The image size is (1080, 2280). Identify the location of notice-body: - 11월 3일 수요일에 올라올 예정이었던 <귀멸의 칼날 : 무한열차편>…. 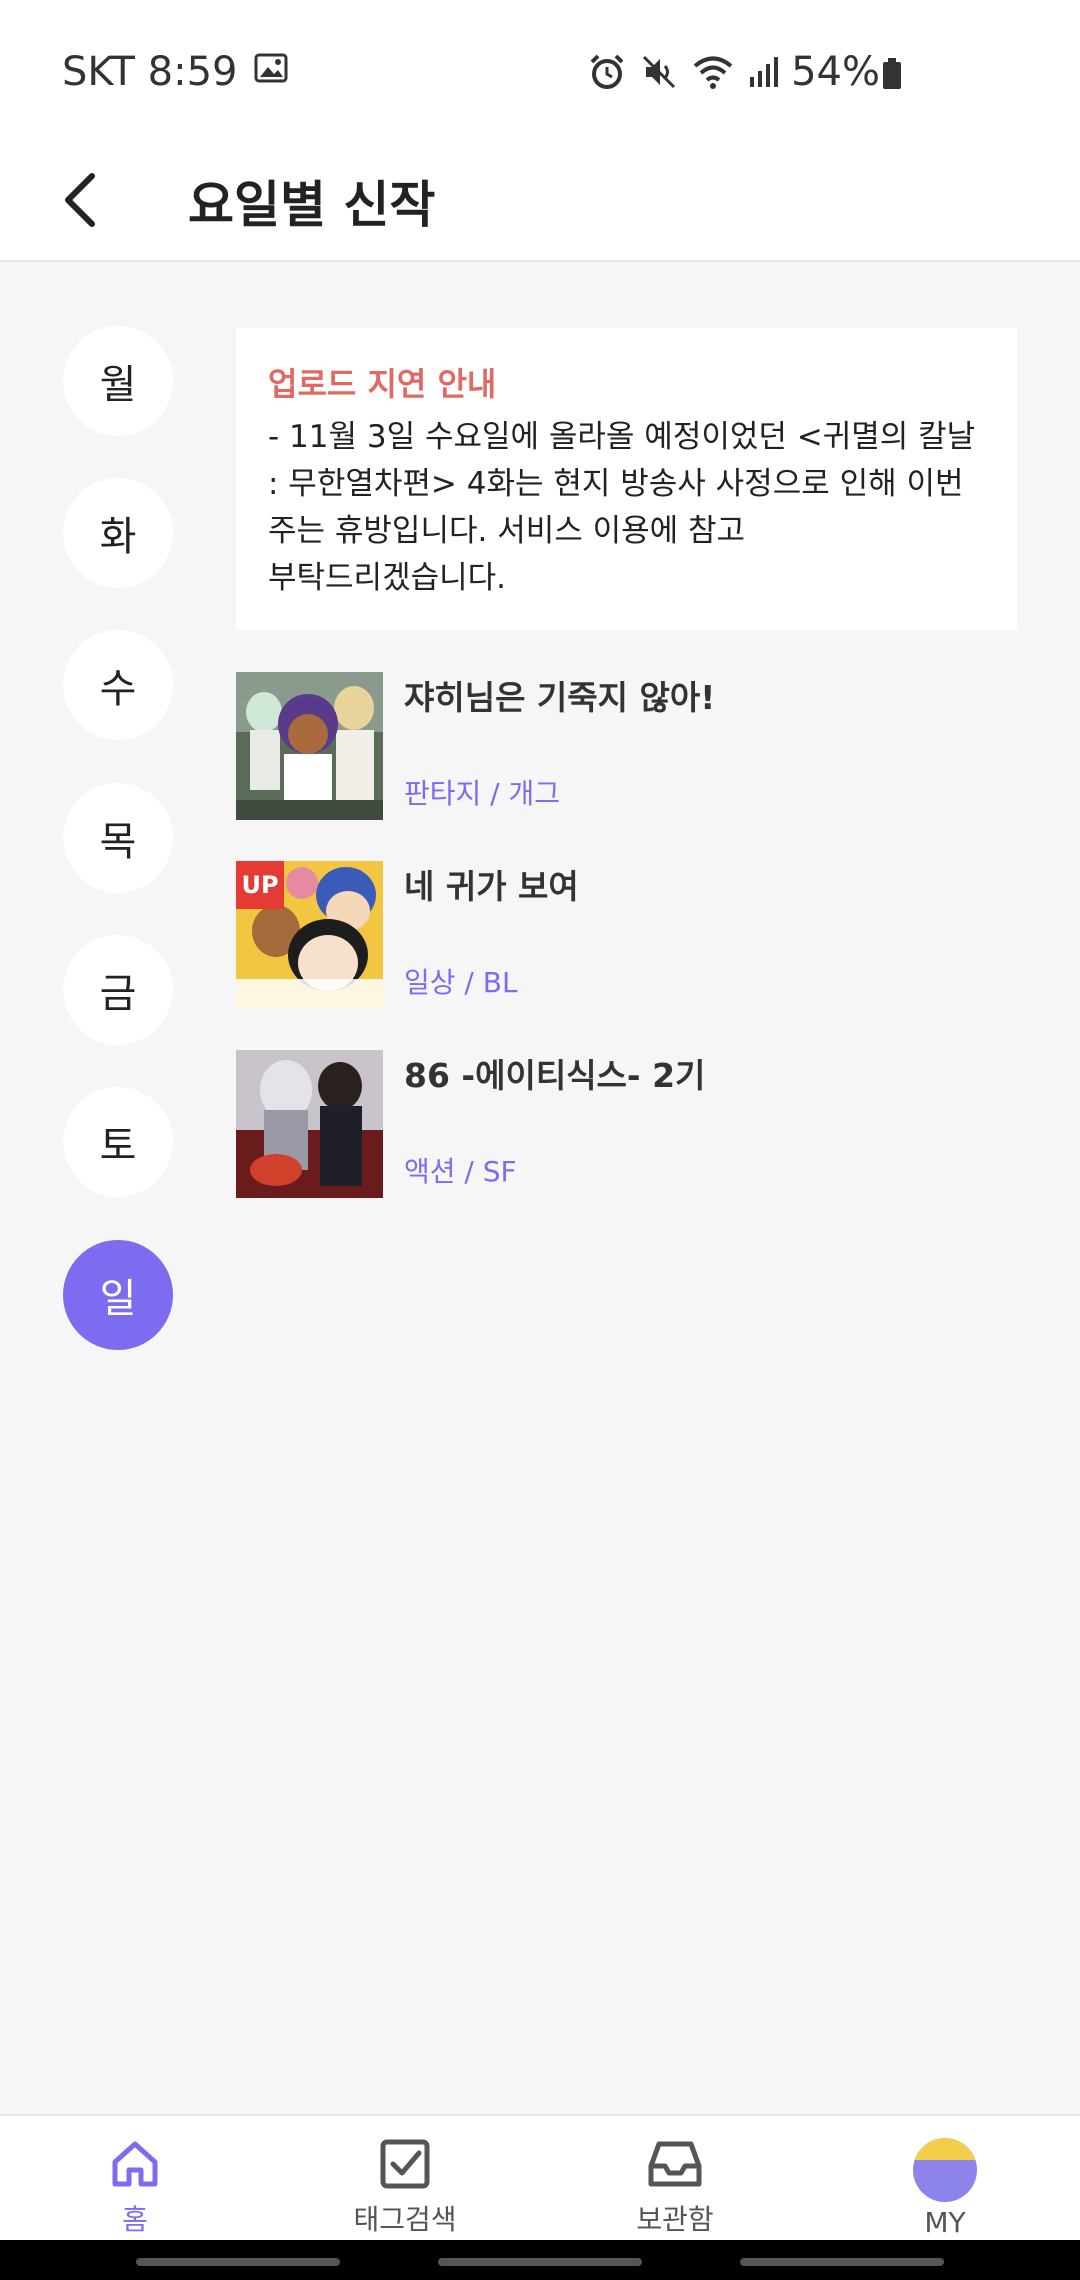
(622, 507).